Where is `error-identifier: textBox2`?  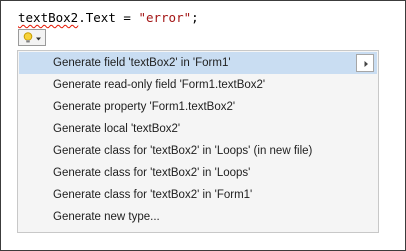 error-identifier: textBox2 is located at coordinates (48, 17).